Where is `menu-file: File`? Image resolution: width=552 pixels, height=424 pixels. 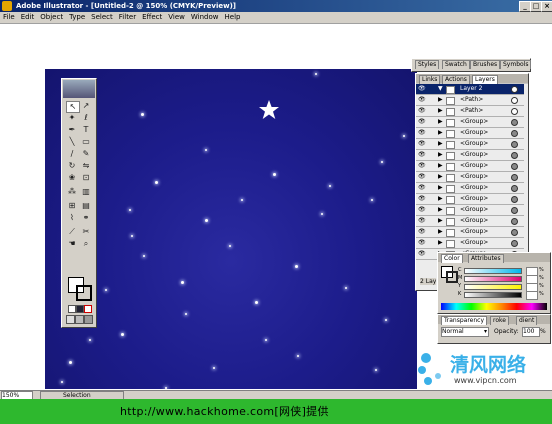
menu-file: File is located at coordinates (9, 17).